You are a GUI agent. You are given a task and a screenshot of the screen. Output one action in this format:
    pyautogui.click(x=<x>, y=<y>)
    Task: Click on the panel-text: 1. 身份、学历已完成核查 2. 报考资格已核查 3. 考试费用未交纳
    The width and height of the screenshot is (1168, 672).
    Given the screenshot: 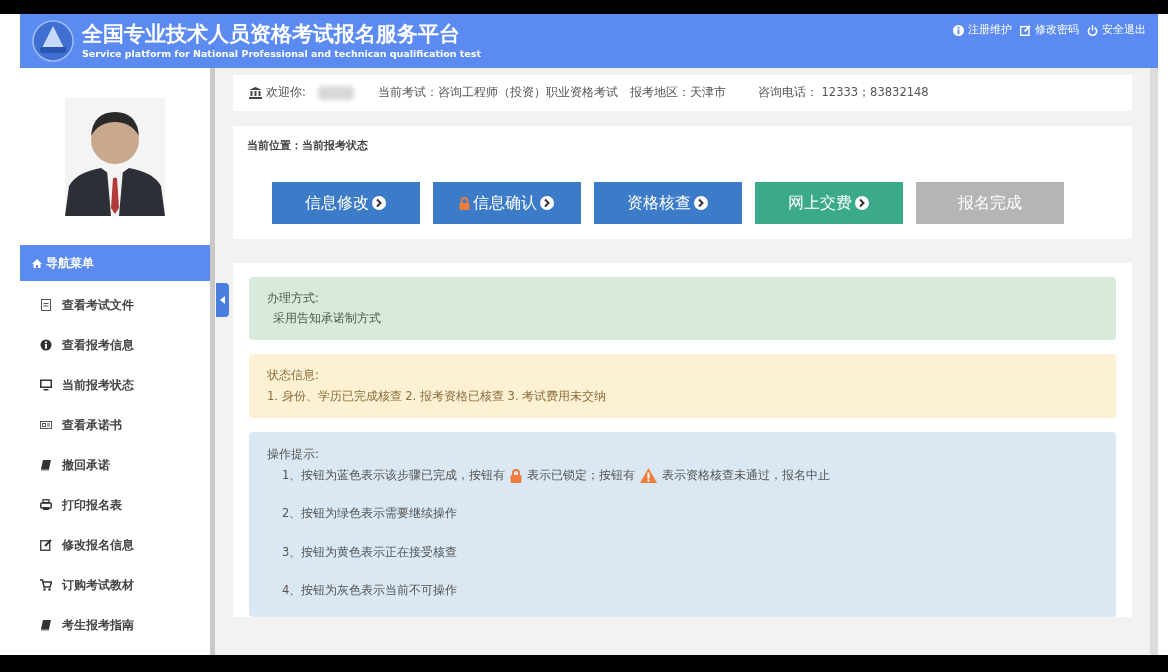 What is the action you would take?
    pyautogui.click(x=437, y=396)
    